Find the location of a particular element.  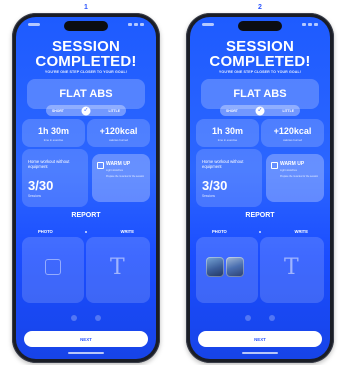

step-number-2: 2 is located at coordinates (260, 7).